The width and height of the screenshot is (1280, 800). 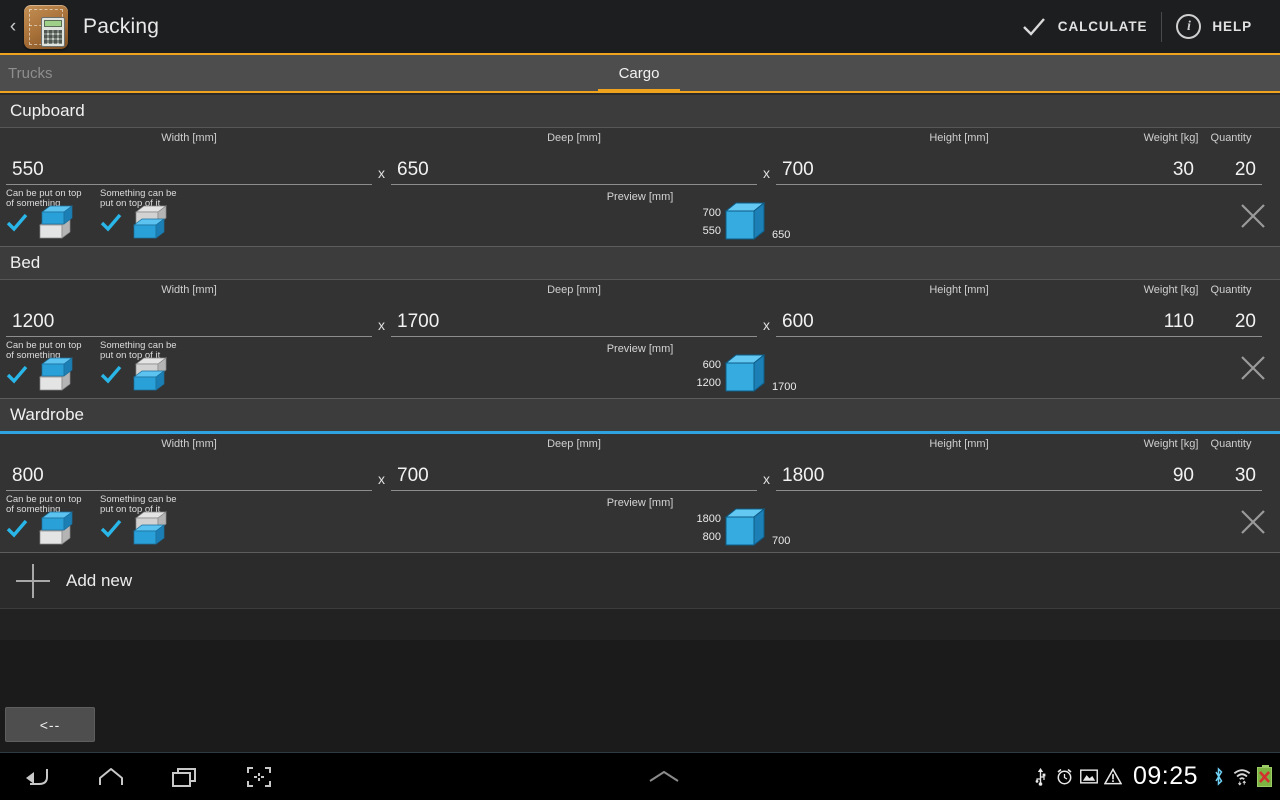 I want to click on tab-cargo: Cargo, so click(x=639, y=74).